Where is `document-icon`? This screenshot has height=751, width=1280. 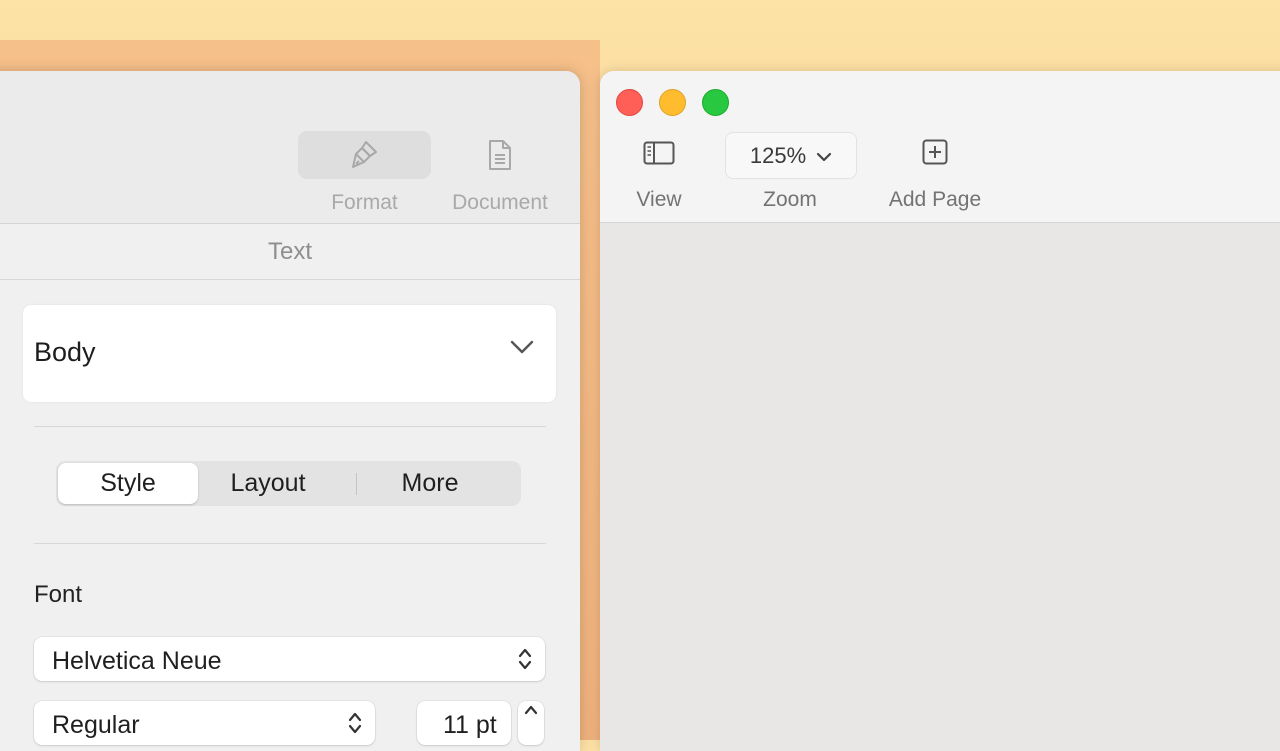 document-icon is located at coordinates (500, 155).